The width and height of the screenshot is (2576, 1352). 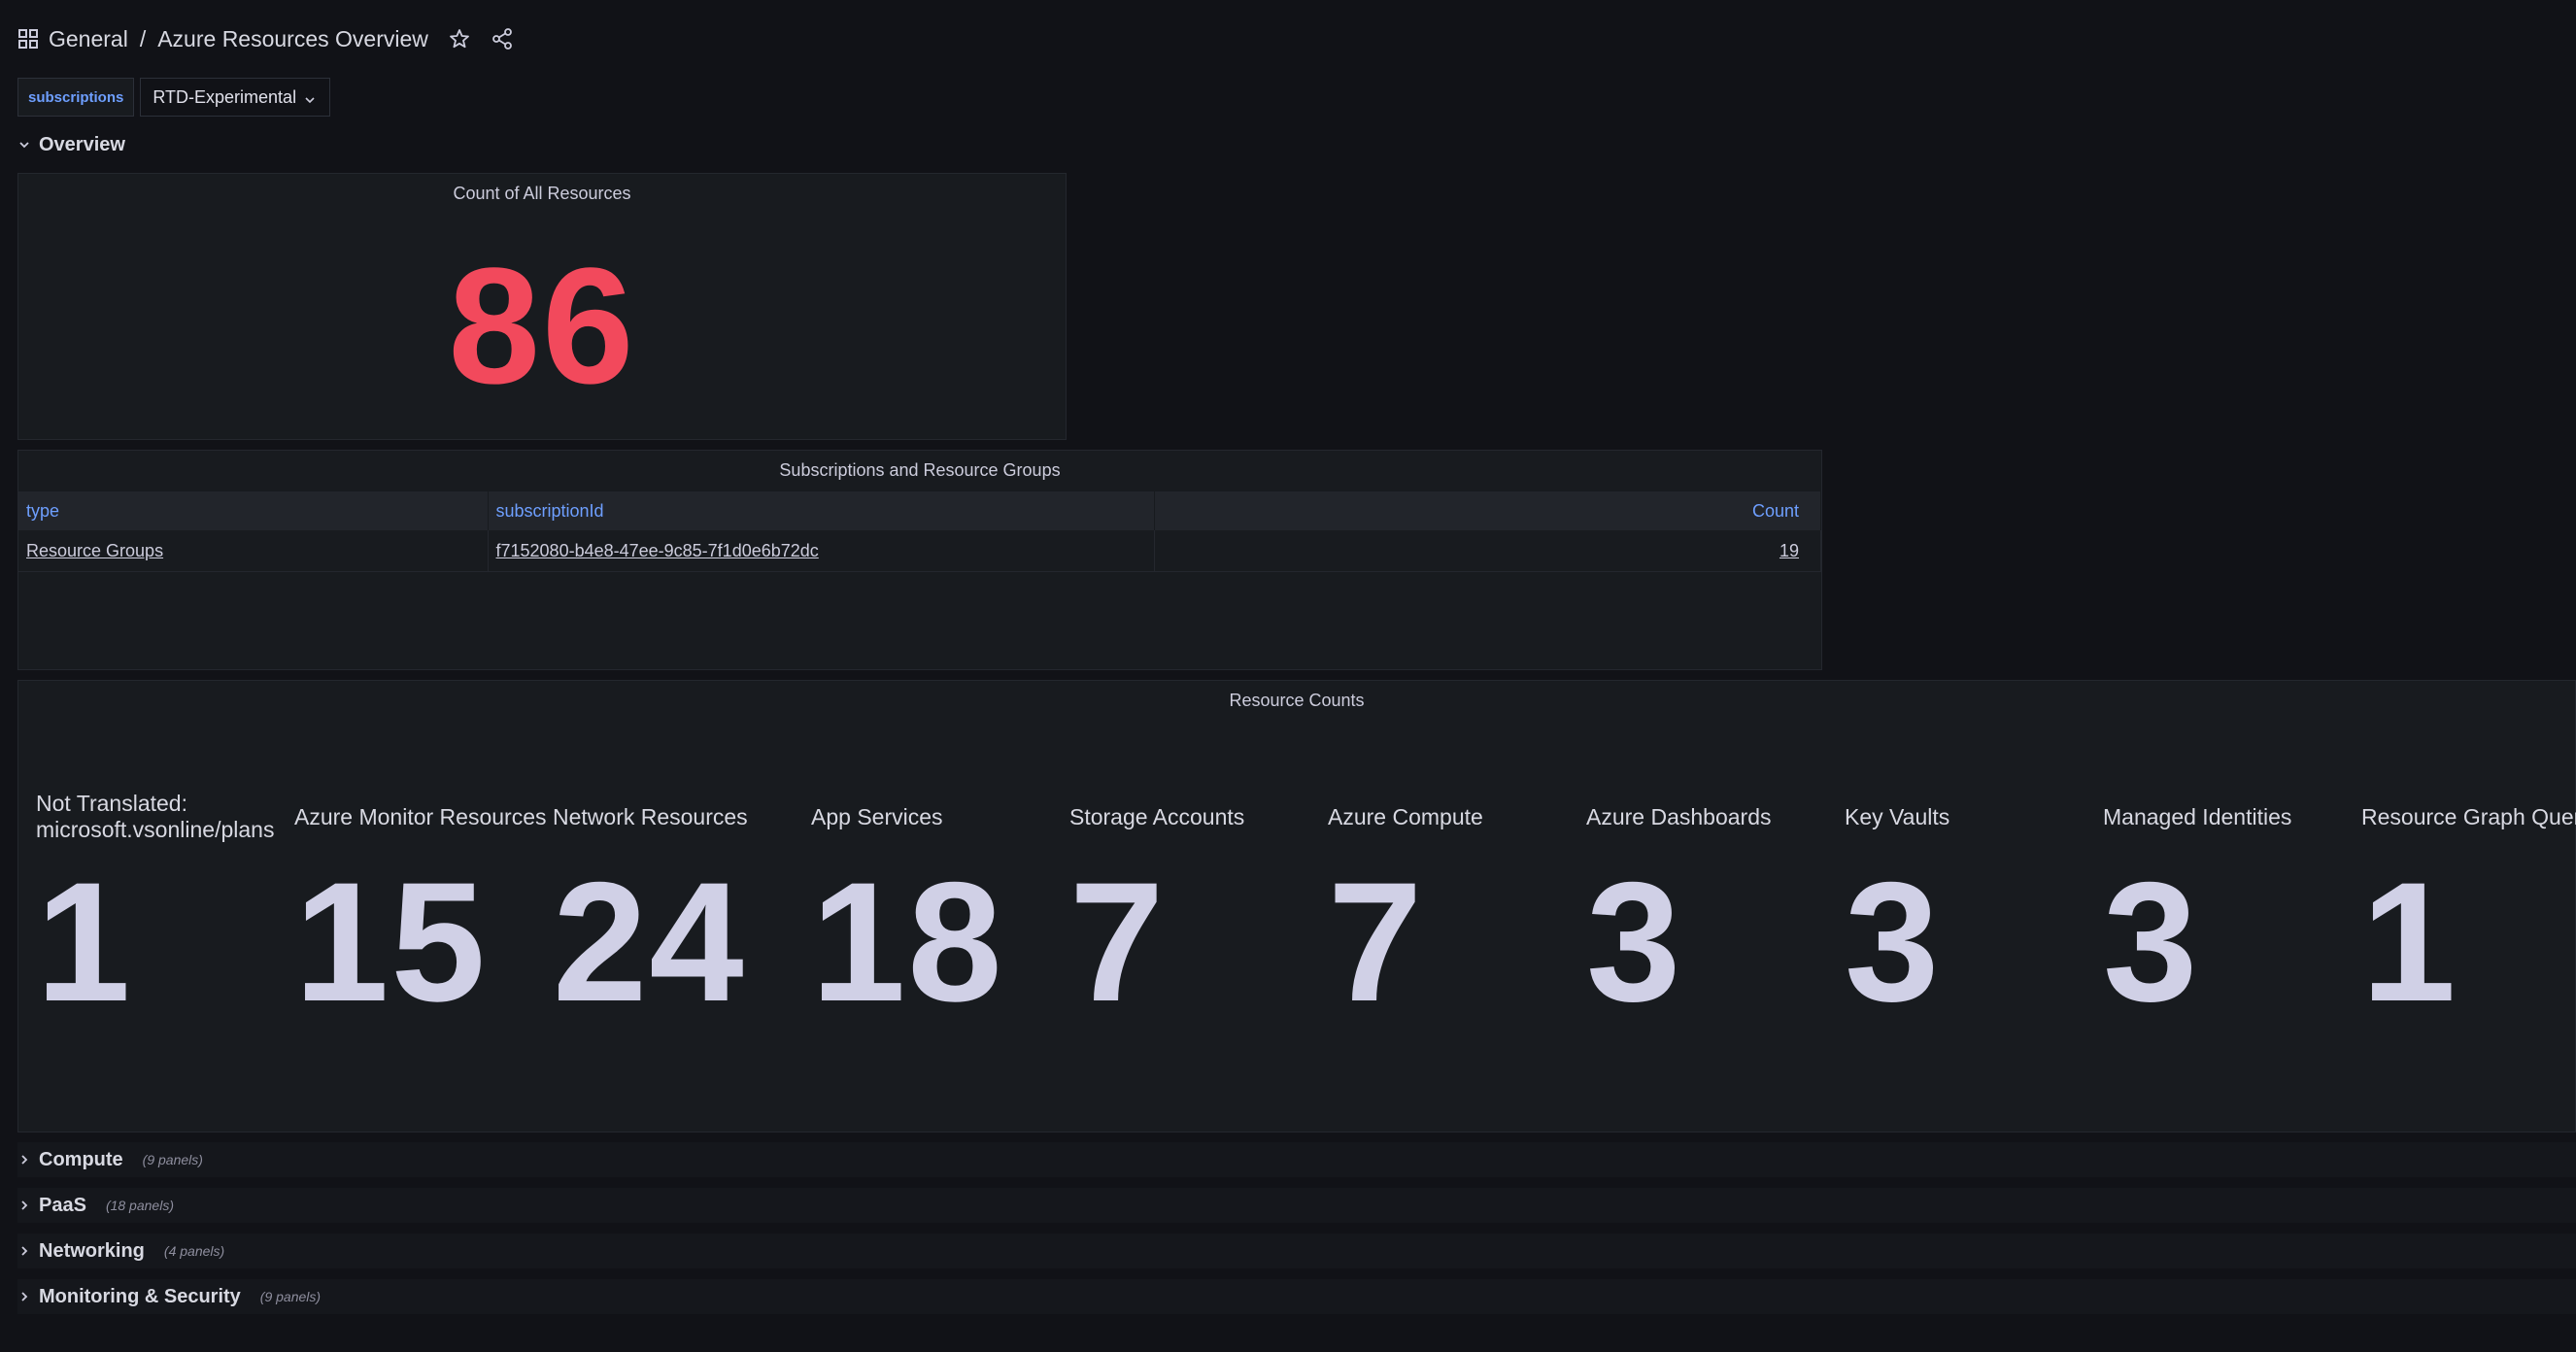 What do you see at coordinates (542, 193) in the screenshot?
I see `panel-title: Count of All Resources` at bounding box center [542, 193].